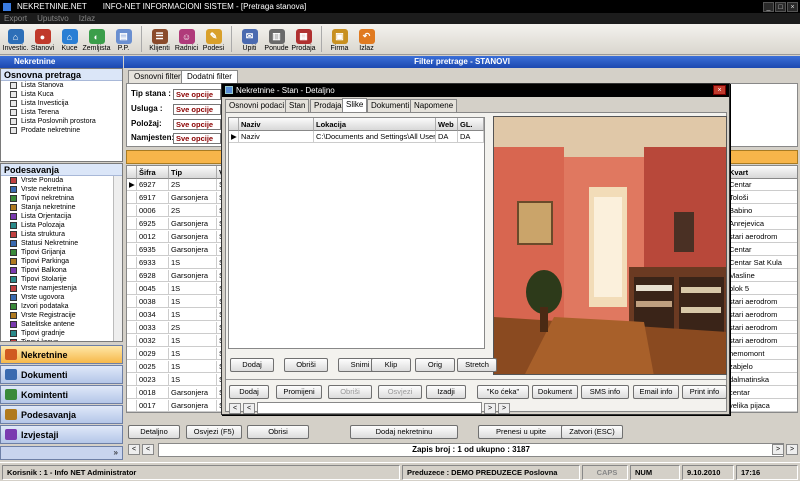 The height and width of the screenshot is (481, 800). Describe the element at coordinates (762, 211) in the screenshot. I see `cell-kvart: Babino` at that location.